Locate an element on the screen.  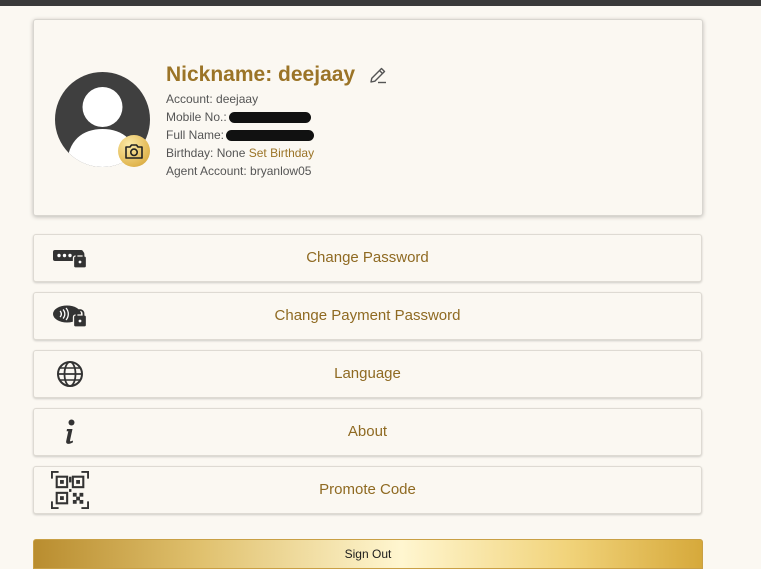
agent-account-line: Agent Account: bryanlow05 is located at coordinates (239, 171).